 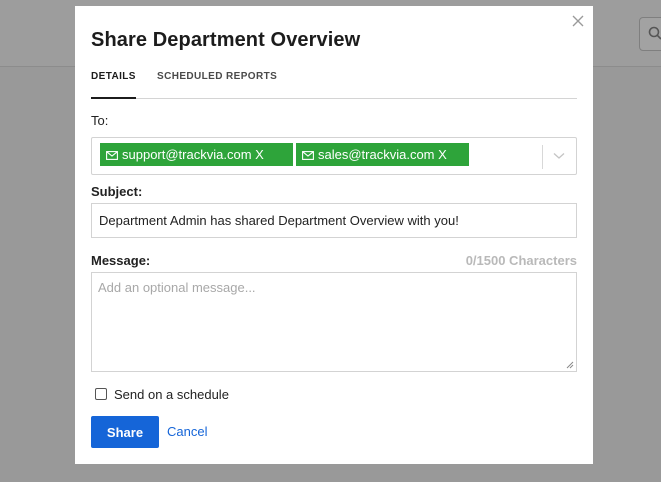 I want to click on search-icon, so click(x=654, y=33).